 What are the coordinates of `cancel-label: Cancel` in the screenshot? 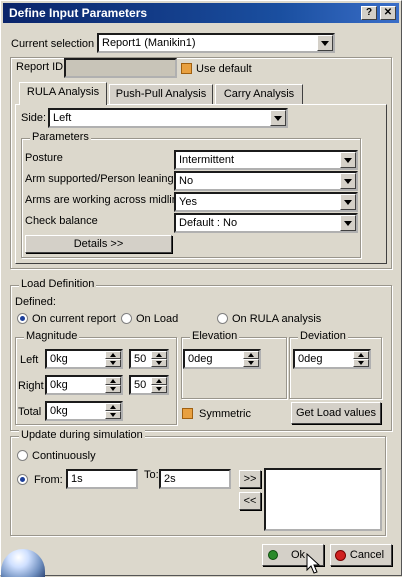 It's located at (367, 555).